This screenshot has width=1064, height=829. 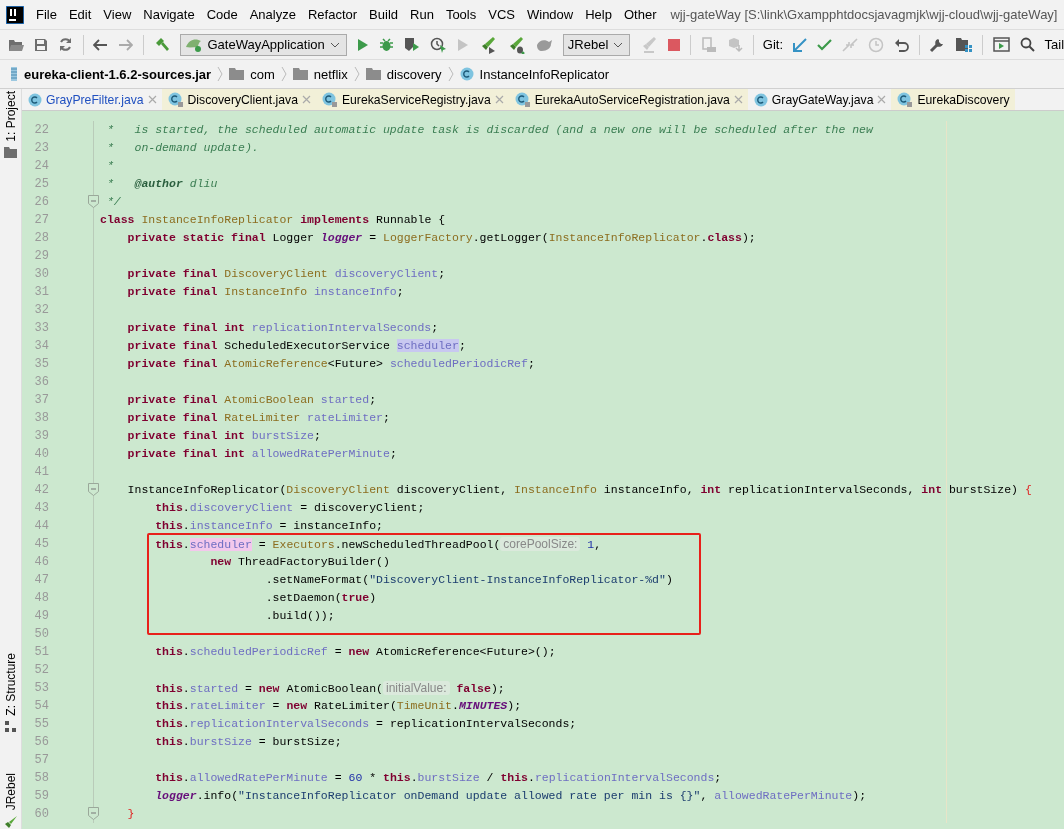 I want to click on line-number: 39, so click(x=41, y=436).